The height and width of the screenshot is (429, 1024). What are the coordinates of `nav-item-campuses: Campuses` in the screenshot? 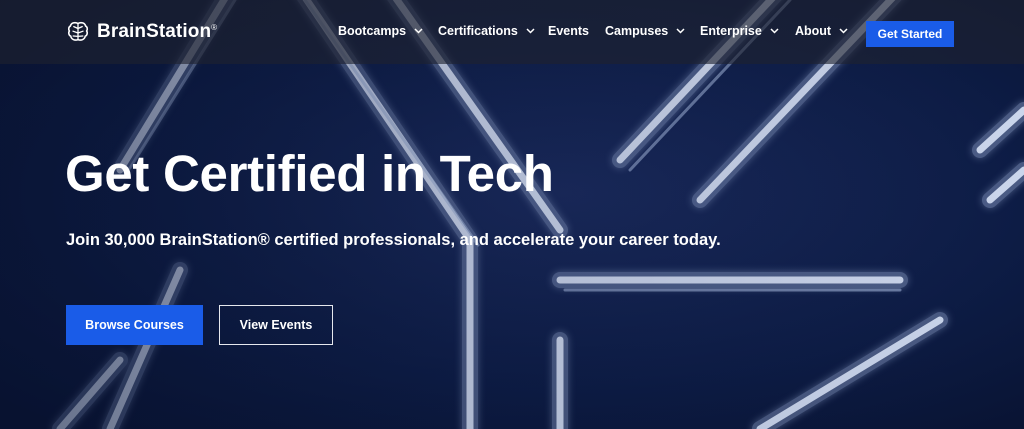 It's located at (645, 31).